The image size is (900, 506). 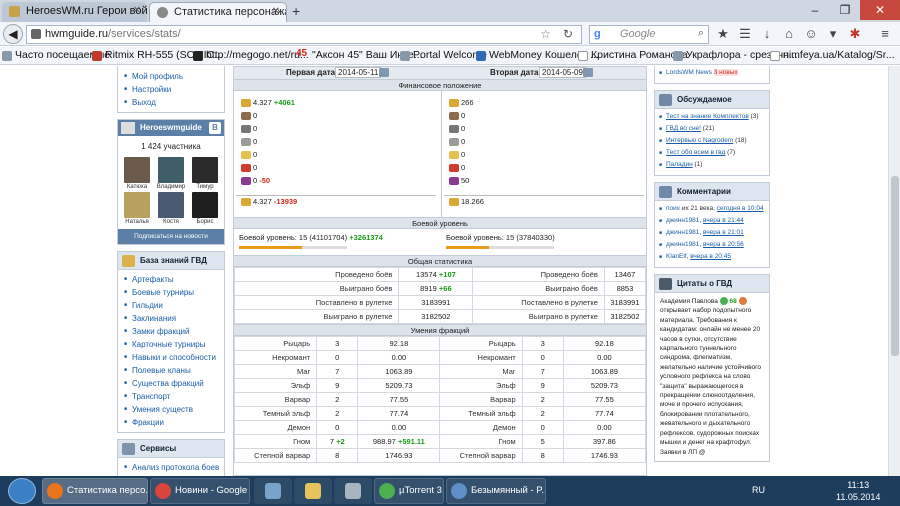 What do you see at coordinates (633, 55) in the screenshot?
I see `bookmark-item: Кристина Романова` at bounding box center [633, 55].